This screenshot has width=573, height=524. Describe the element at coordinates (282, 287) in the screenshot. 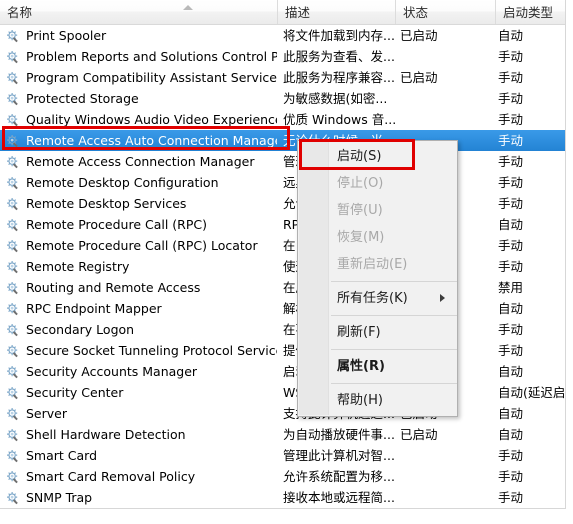

I see `table-row: Routing and Remote Access 在局 禁用` at that location.